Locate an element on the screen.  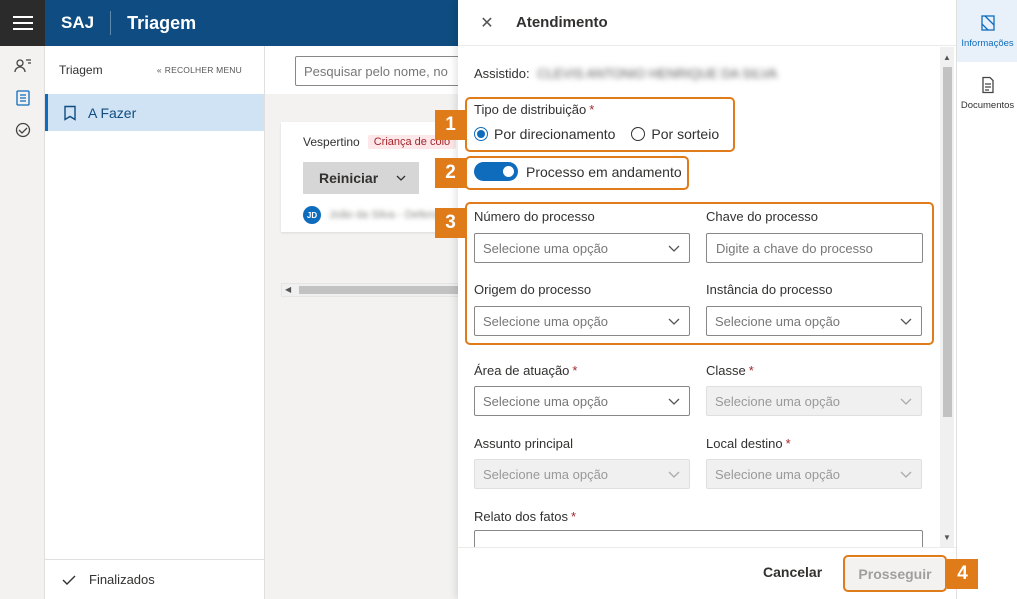
rail-item-label: Informações is located at coordinates (987, 43).